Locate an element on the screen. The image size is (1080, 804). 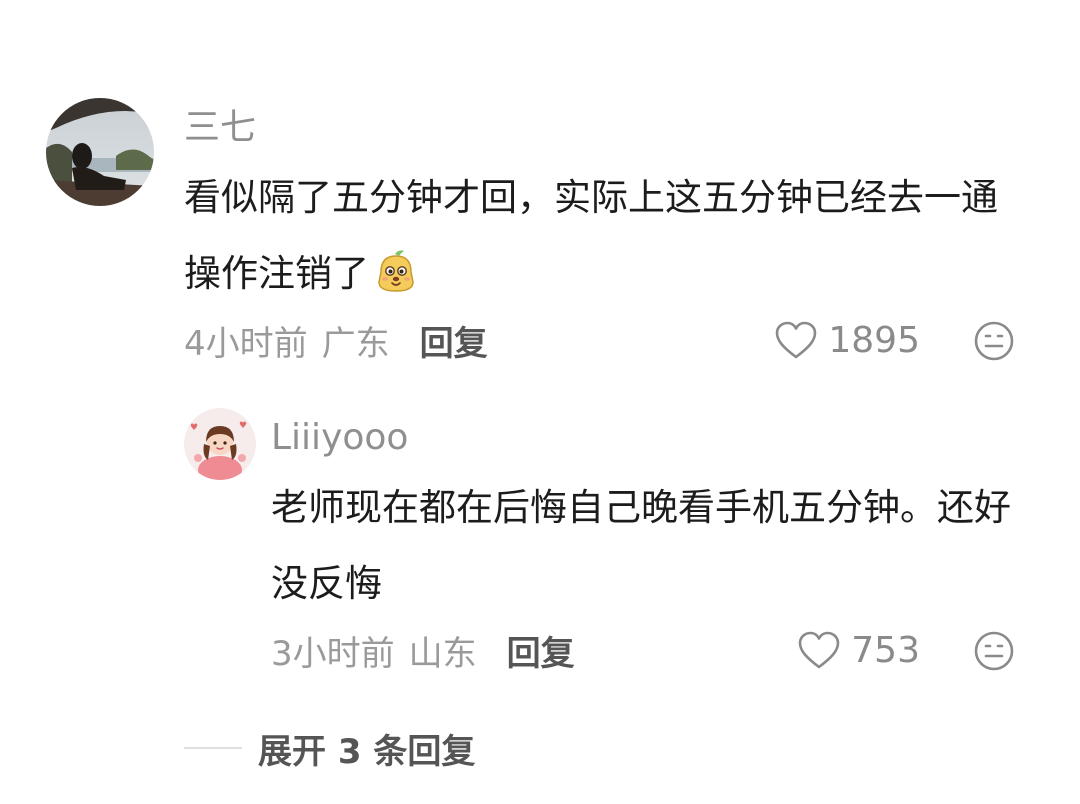
reply-location: 山东 is located at coordinates (442, 653).